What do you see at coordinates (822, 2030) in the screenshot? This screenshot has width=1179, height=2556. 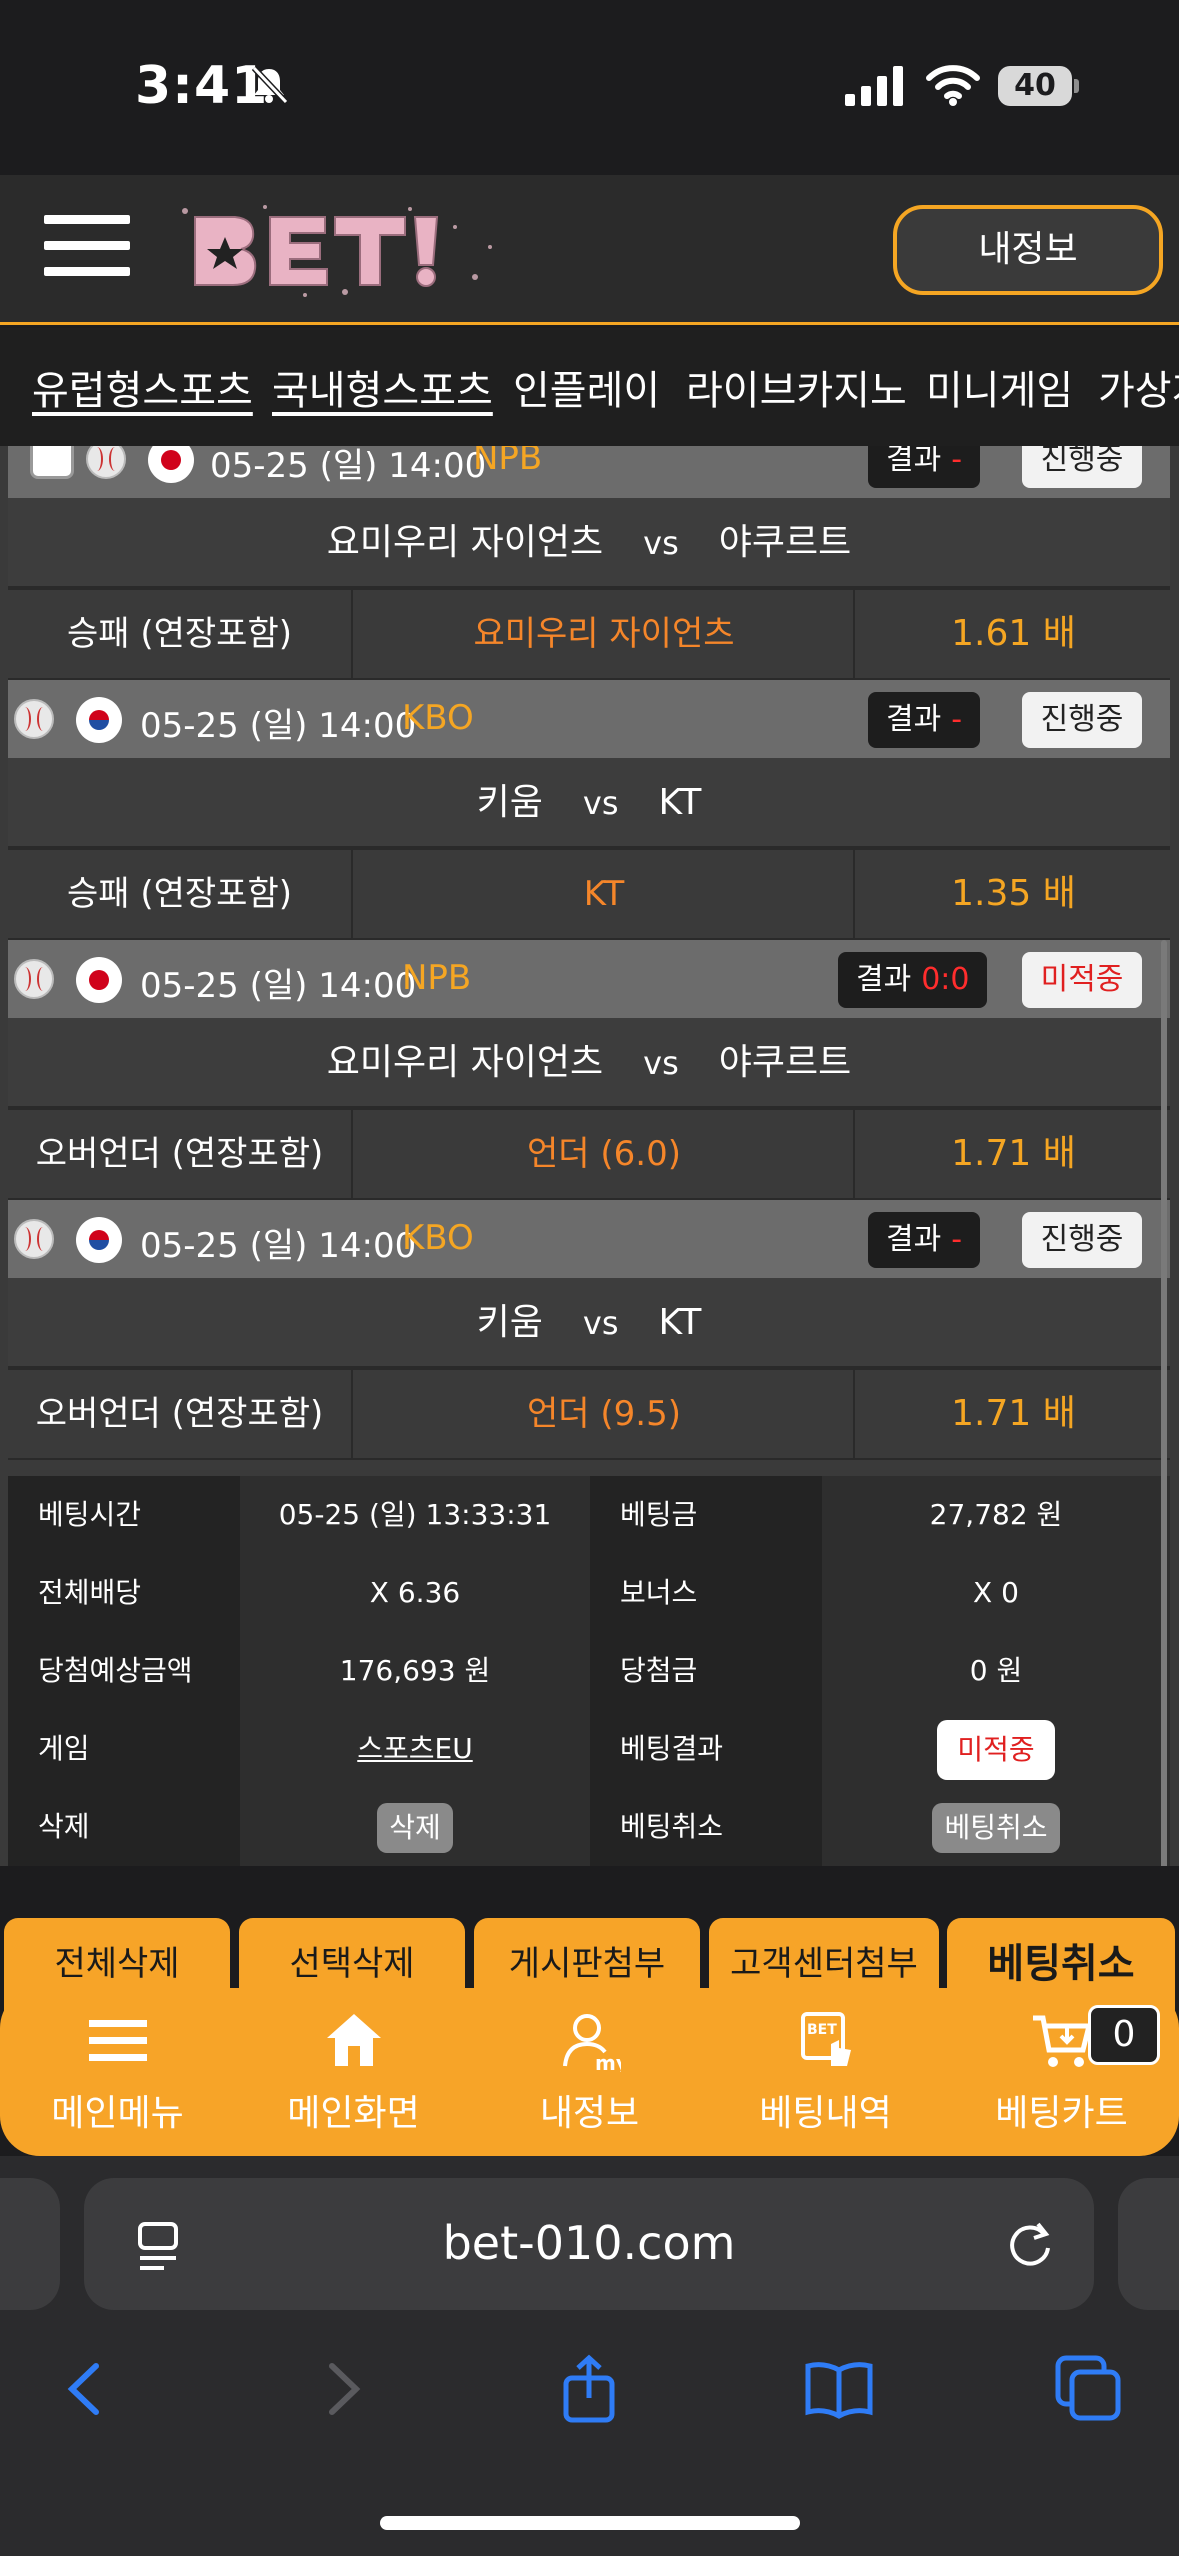 I see `svg-text: BET` at bounding box center [822, 2030].